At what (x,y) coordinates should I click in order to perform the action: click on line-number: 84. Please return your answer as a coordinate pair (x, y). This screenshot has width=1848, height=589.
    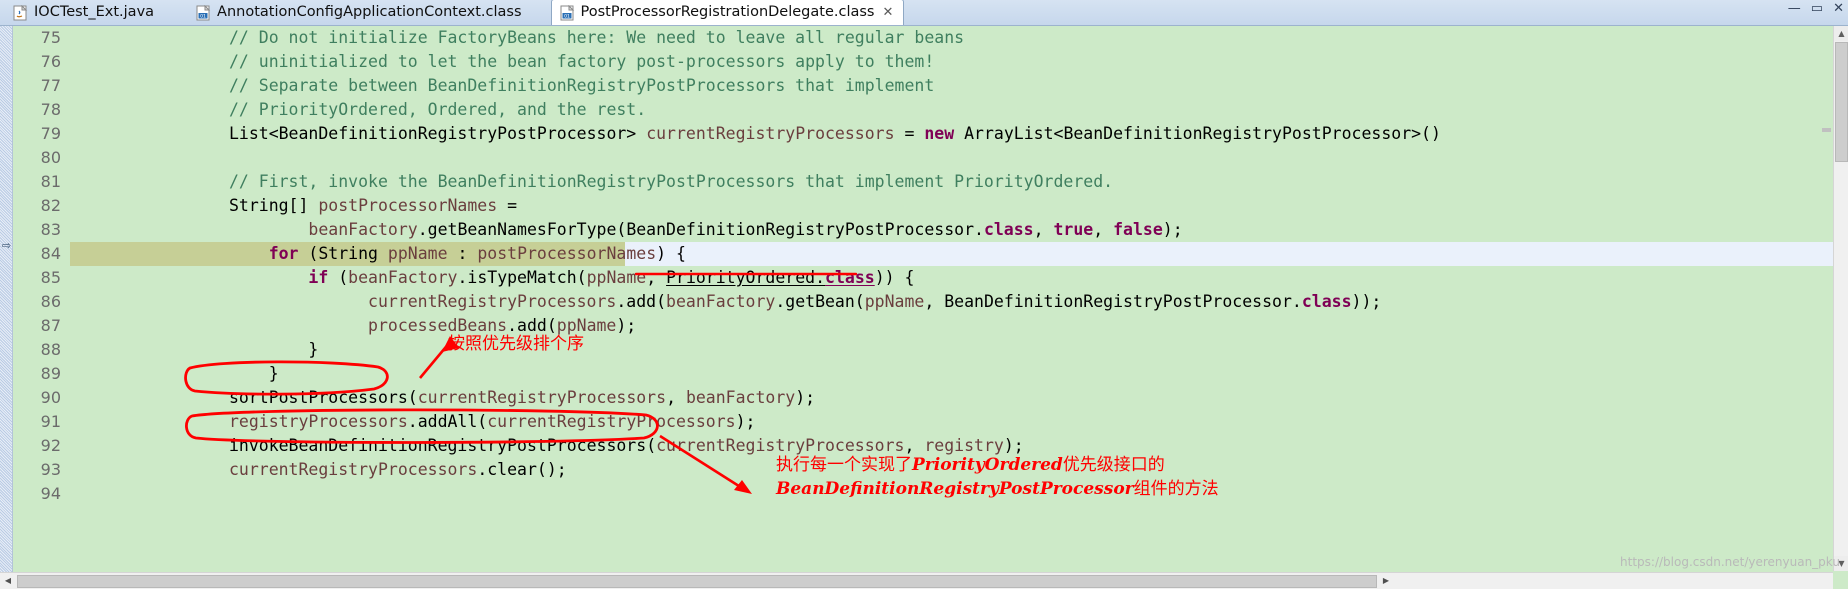
    Looking at the image, I should click on (50, 253).